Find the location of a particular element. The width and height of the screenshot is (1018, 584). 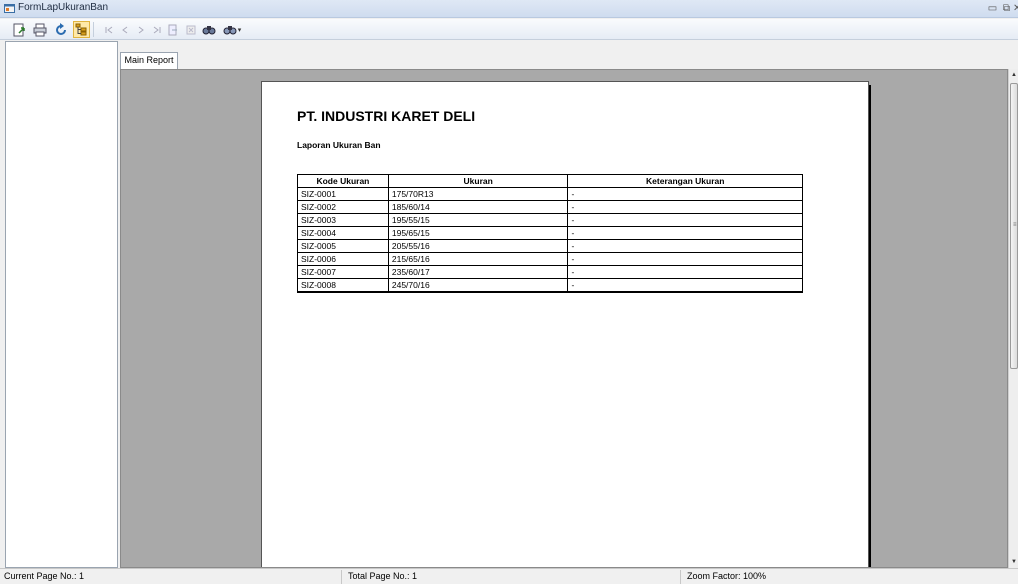

zoom-dropdown-button: ▾ is located at coordinates (232, 29).